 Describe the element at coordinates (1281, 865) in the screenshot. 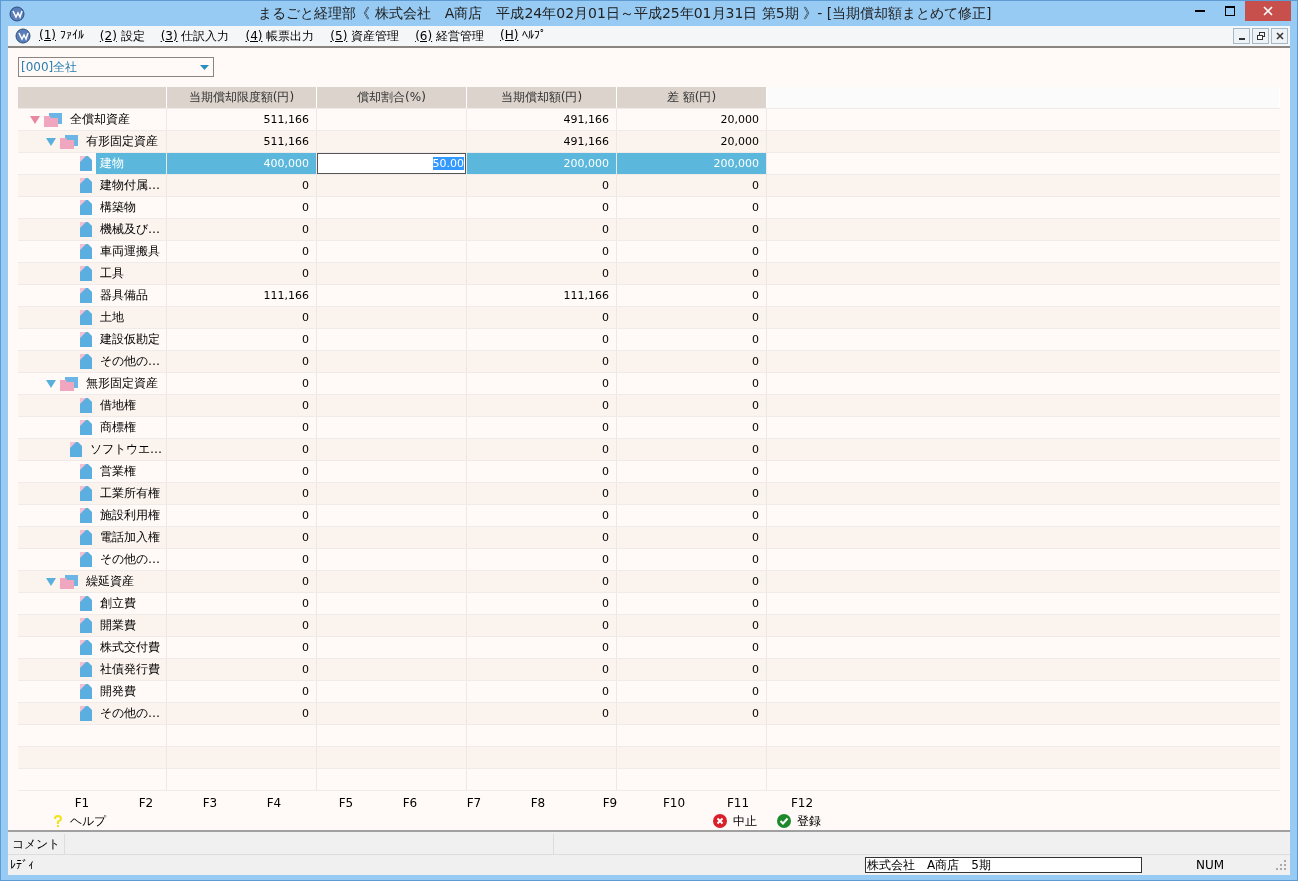

I see `resize-grip-icon` at that location.